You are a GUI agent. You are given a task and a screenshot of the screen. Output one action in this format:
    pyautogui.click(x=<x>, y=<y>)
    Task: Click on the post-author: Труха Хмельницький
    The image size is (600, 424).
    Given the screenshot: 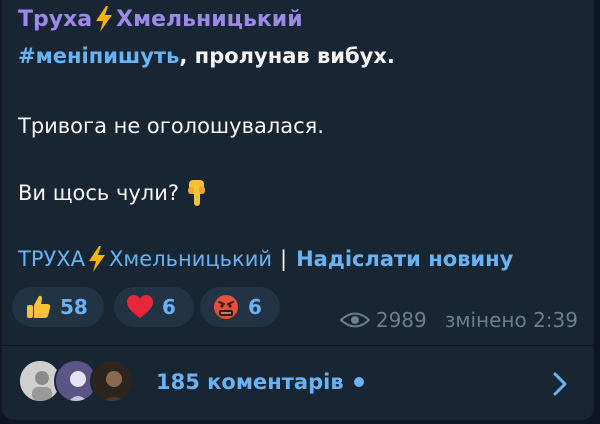 What is the action you would take?
    pyautogui.click(x=160, y=19)
    